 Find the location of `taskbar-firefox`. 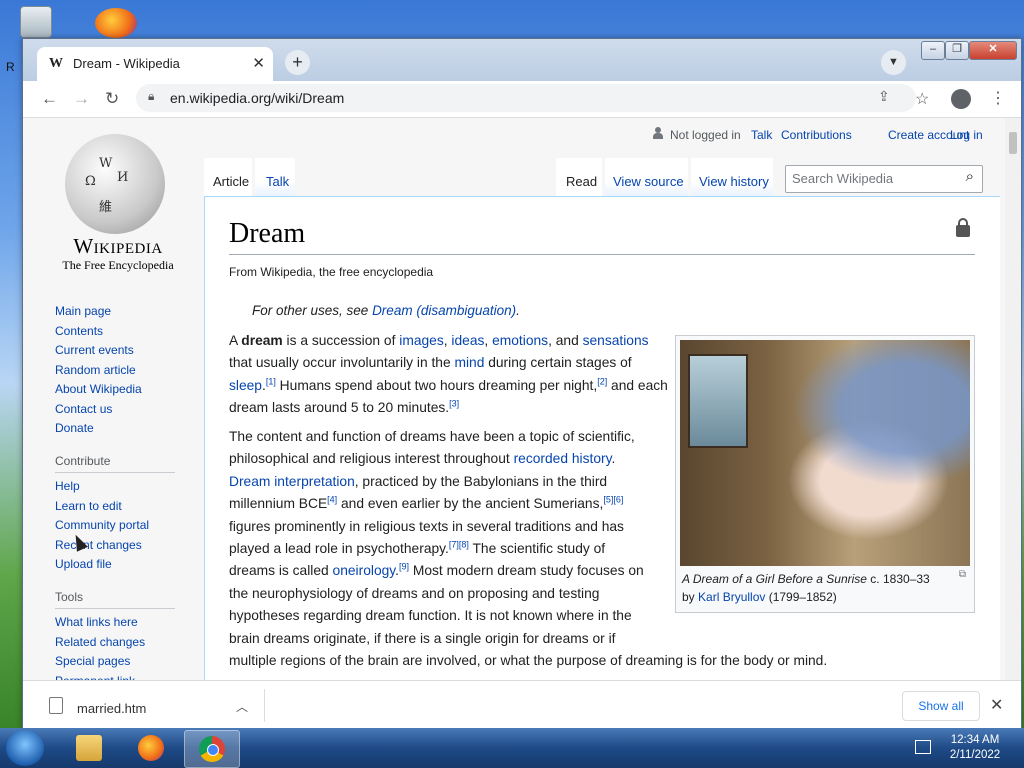

taskbar-firefox is located at coordinates (151, 748).